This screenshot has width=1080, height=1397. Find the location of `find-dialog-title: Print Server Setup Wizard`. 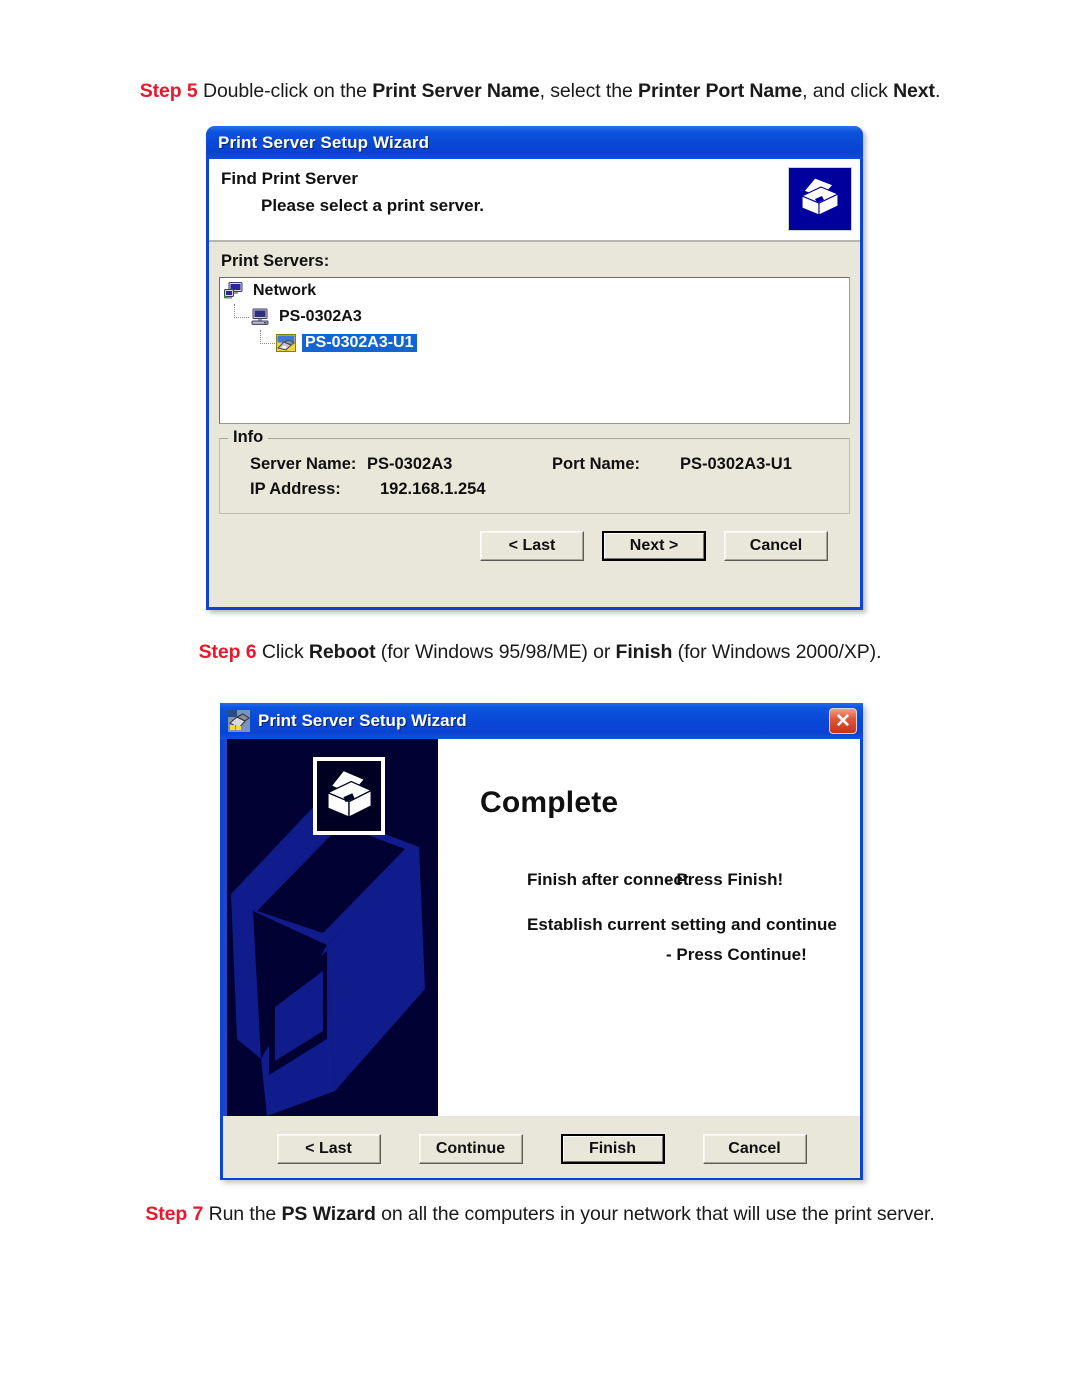

find-dialog-title: Print Server Setup Wizard is located at coordinates (324, 142).